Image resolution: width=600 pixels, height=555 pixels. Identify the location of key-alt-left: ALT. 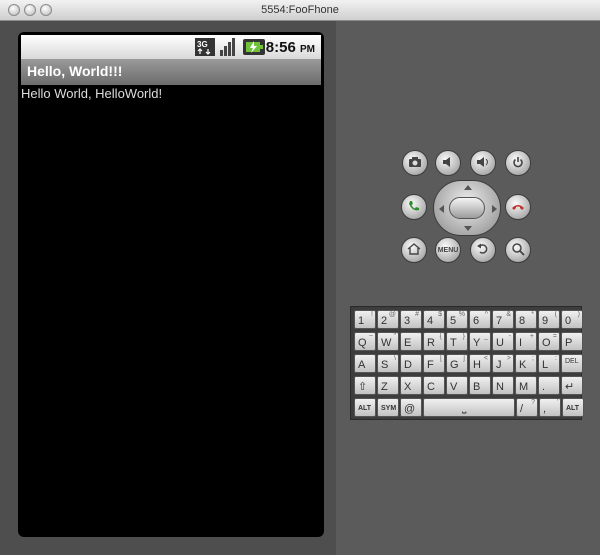
(365, 407).